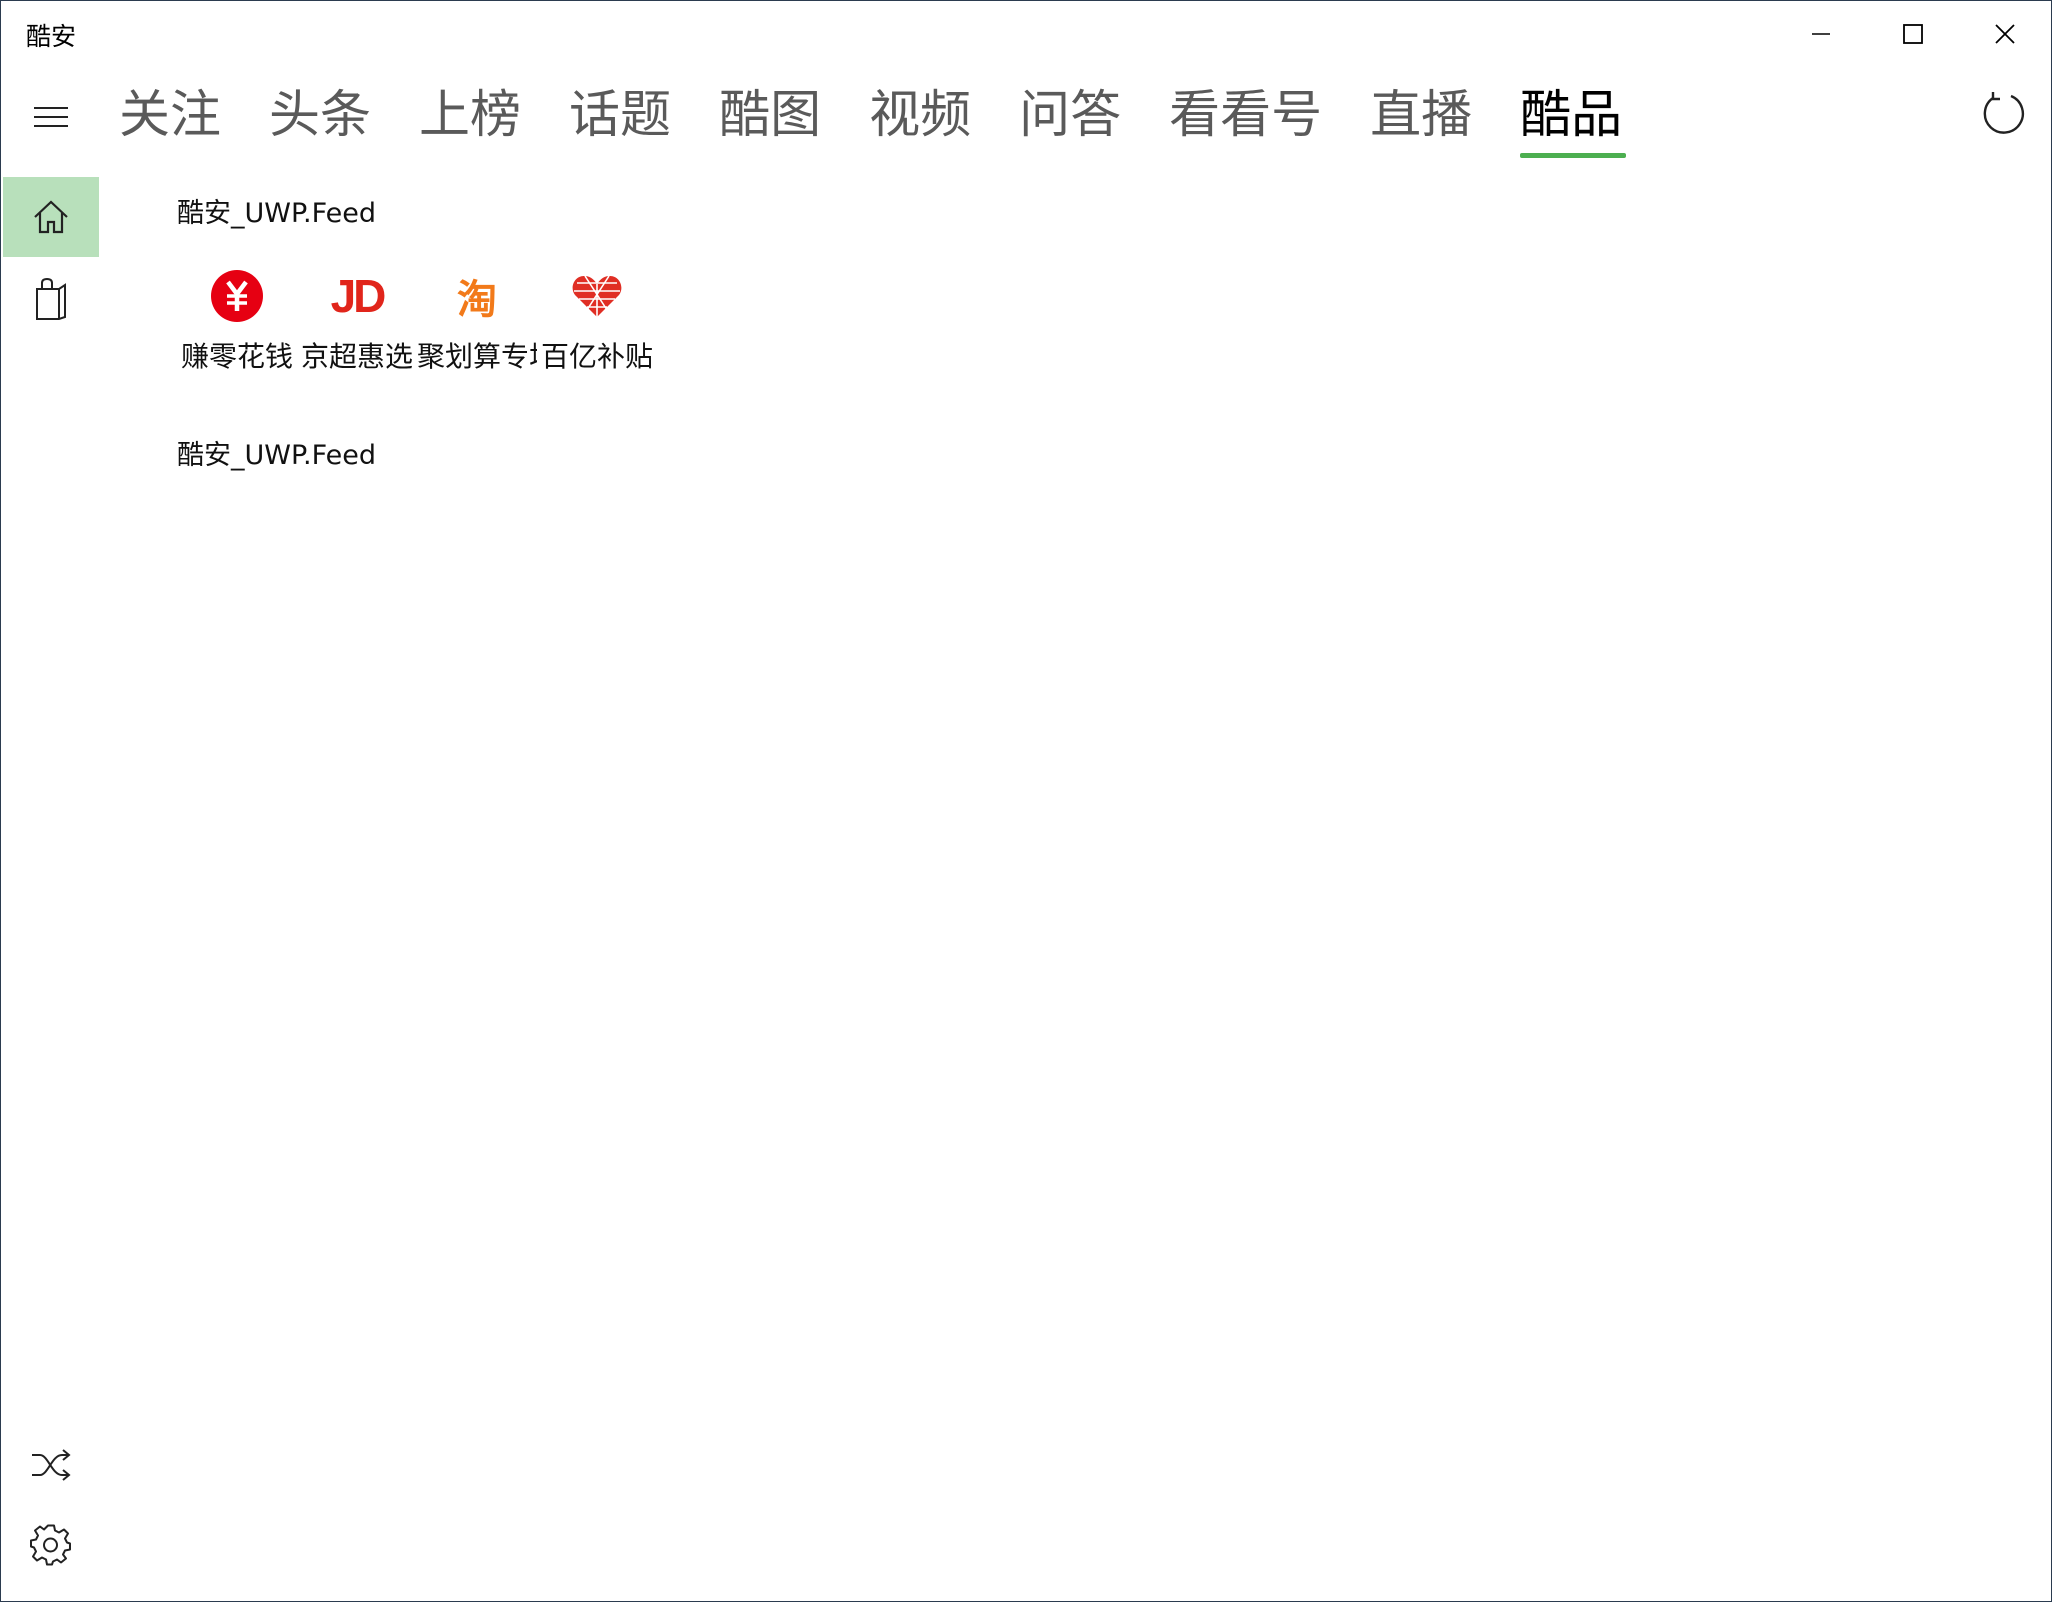  What do you see at coordinates (596, 356) in the screenshot?
I see `shortcut-label: 百亿补贴` at bounding box center [596, 356].